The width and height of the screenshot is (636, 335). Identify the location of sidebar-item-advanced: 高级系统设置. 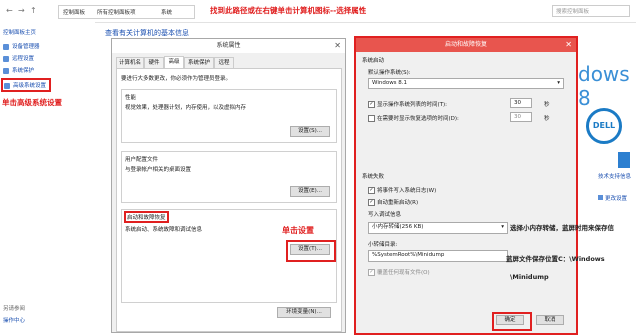
(26, 85).